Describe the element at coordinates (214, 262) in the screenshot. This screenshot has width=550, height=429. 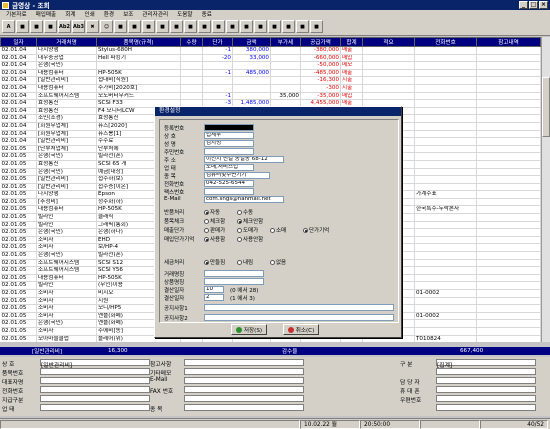
I see `radio-option: 만들짐` at that location.